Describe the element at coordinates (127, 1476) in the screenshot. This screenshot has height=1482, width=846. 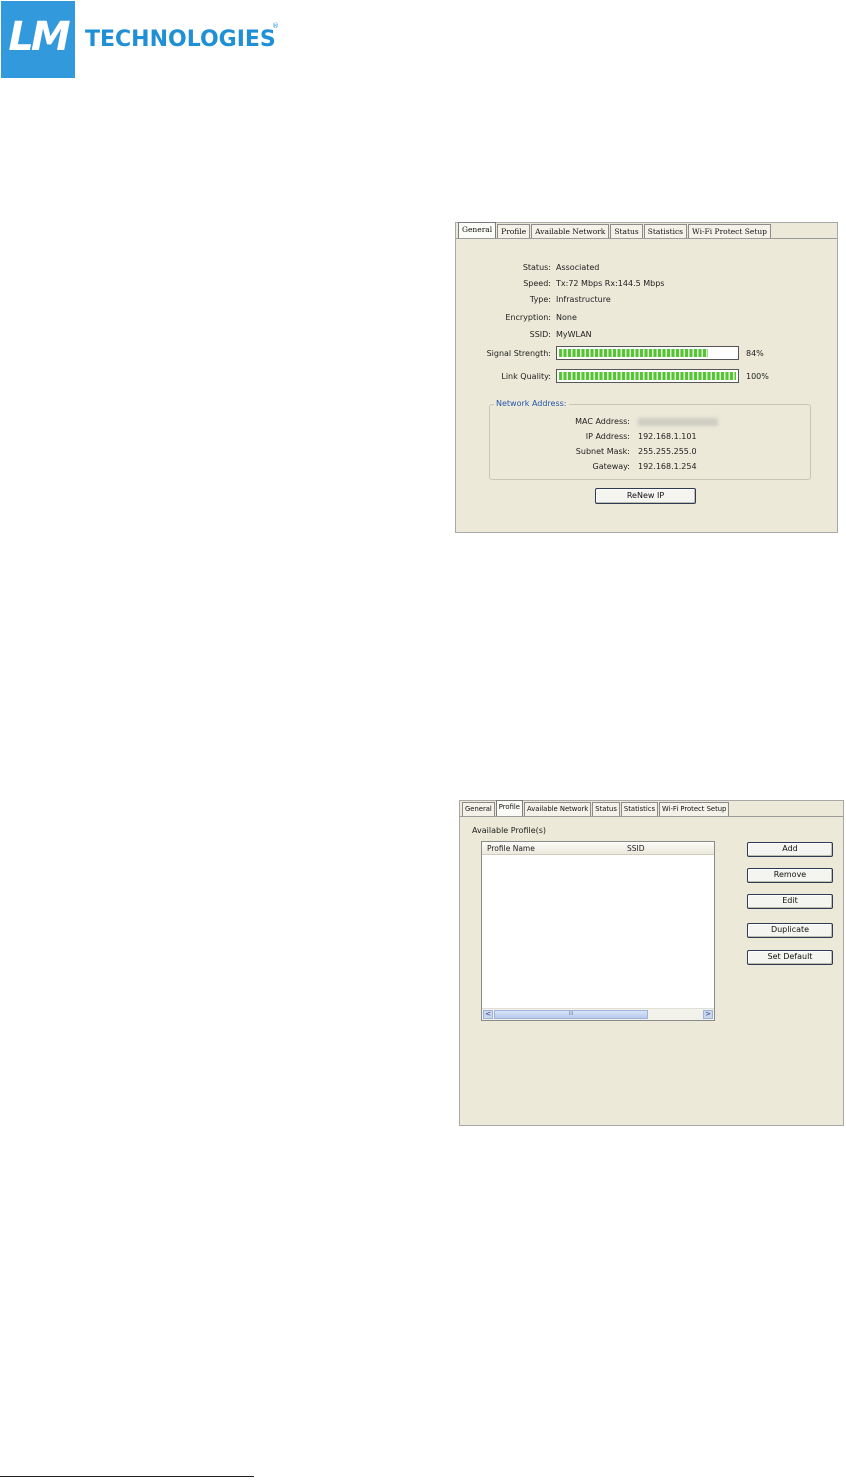
I see `footnote-separator` at that location.